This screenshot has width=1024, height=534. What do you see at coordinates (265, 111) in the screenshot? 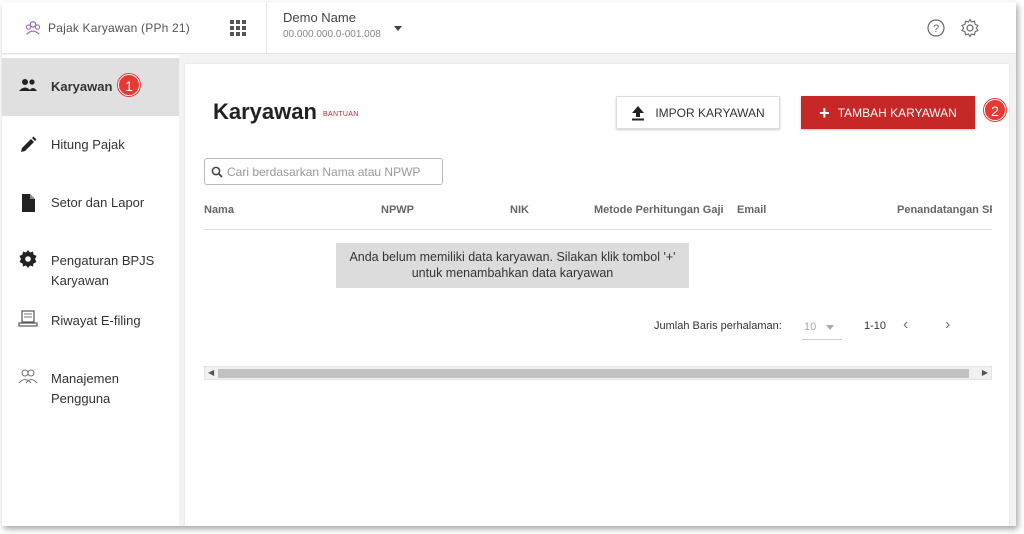
I see `page-title: Karyawan` at bounding box center [265, 111].